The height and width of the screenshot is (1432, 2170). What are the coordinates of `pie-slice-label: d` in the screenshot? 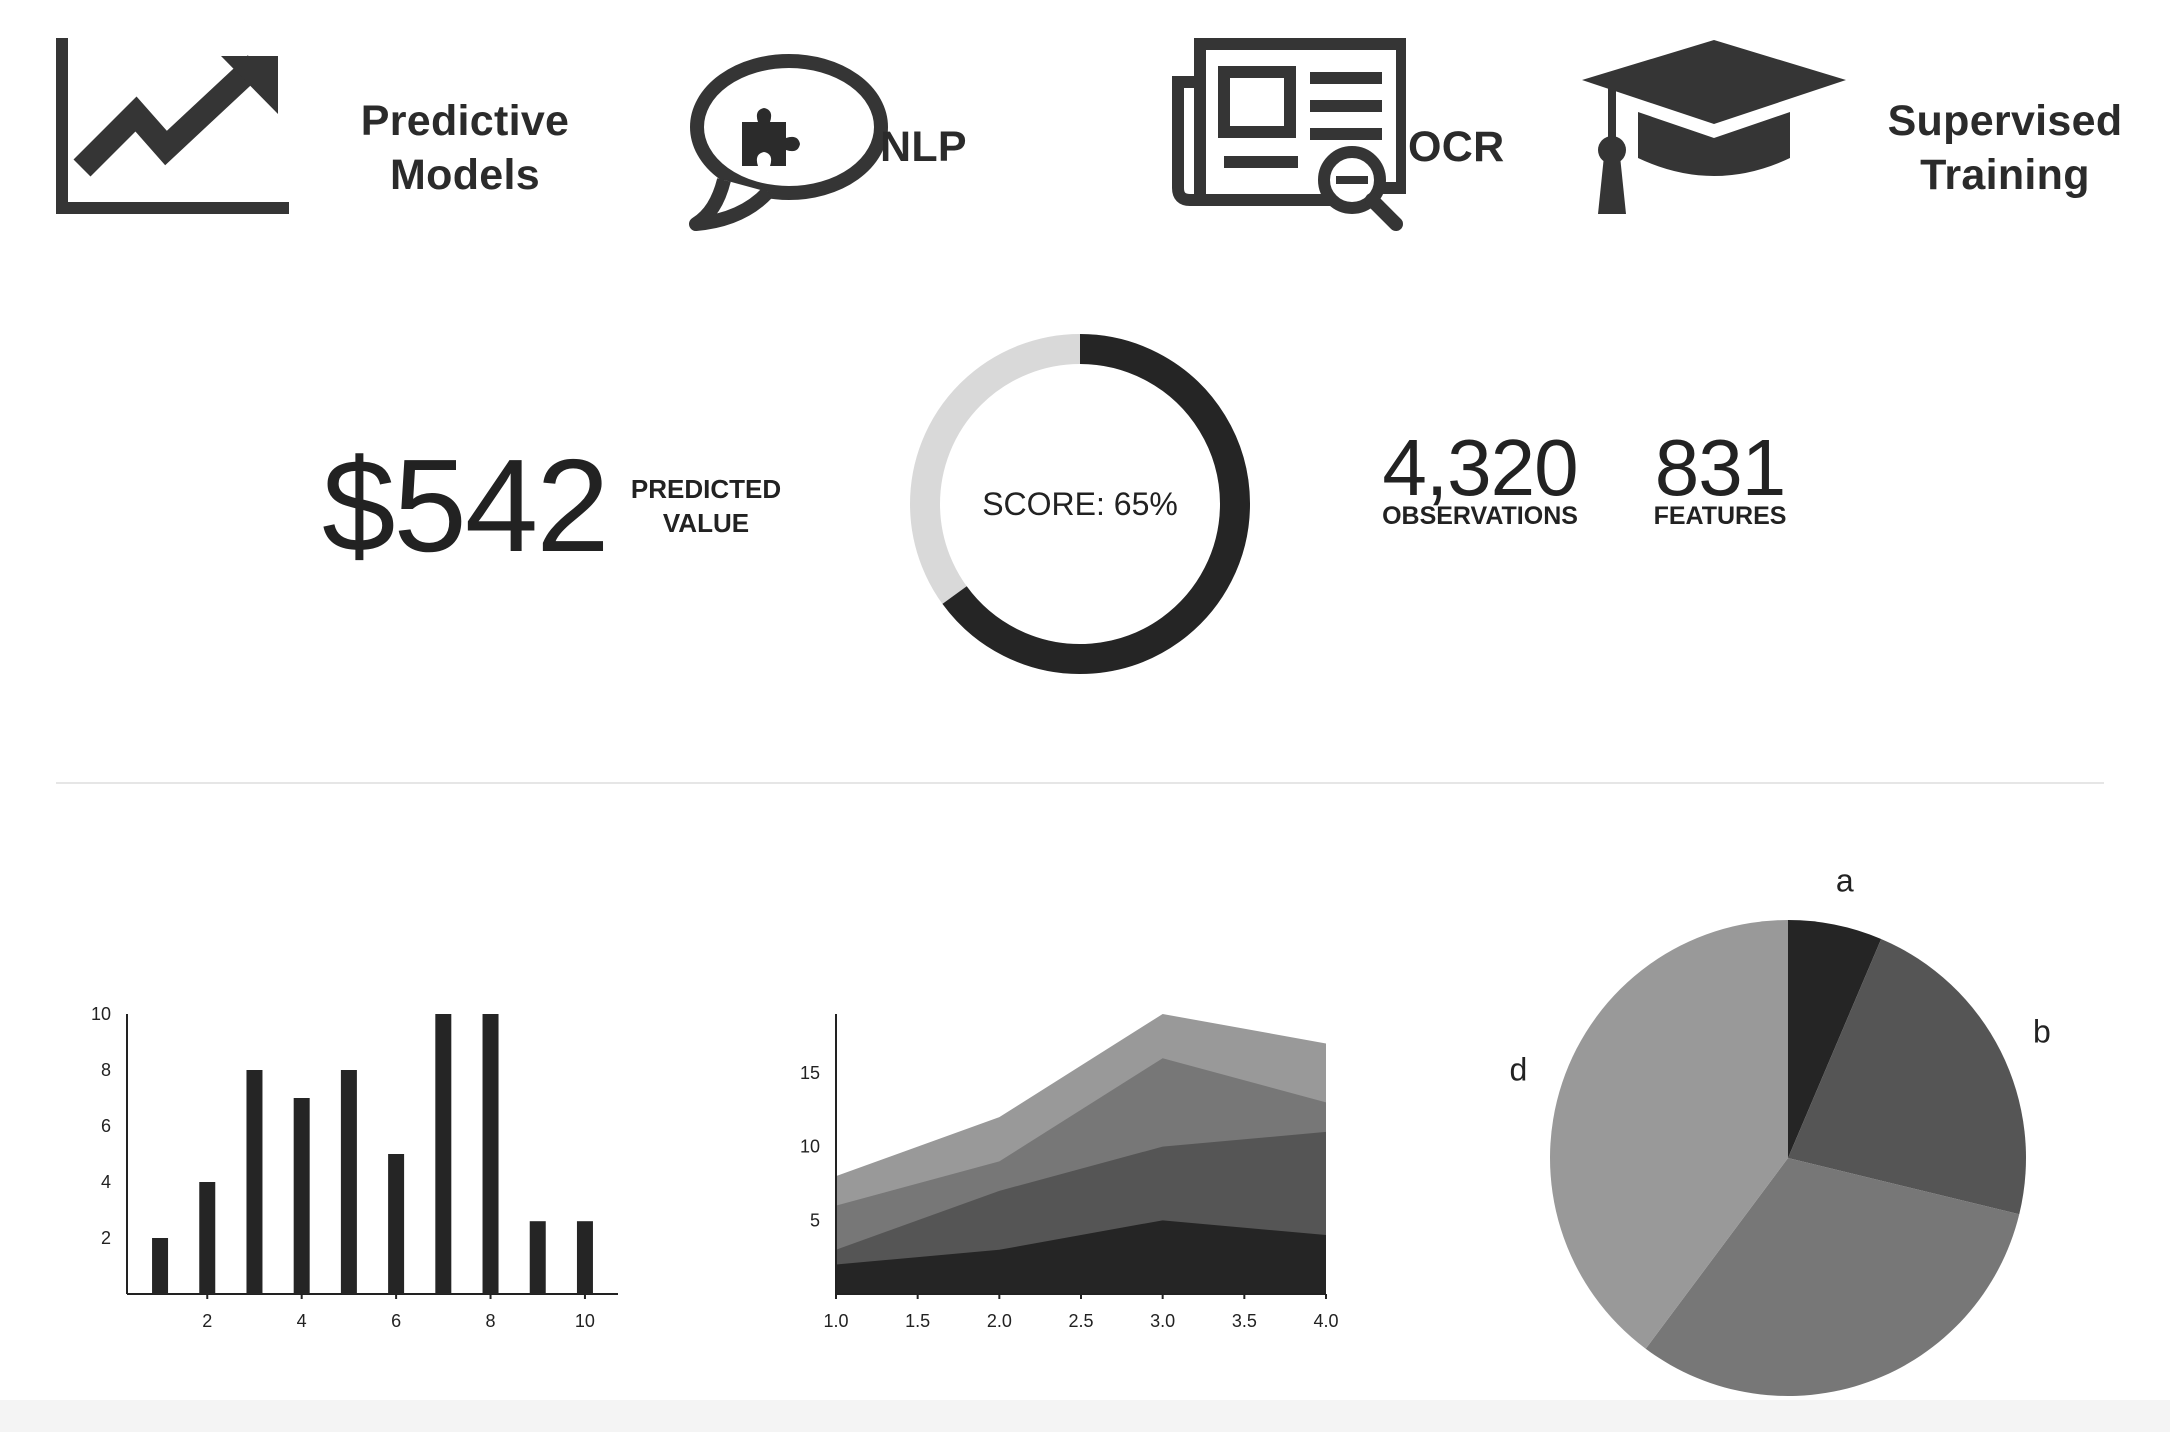 It's located at (1519, 1070).